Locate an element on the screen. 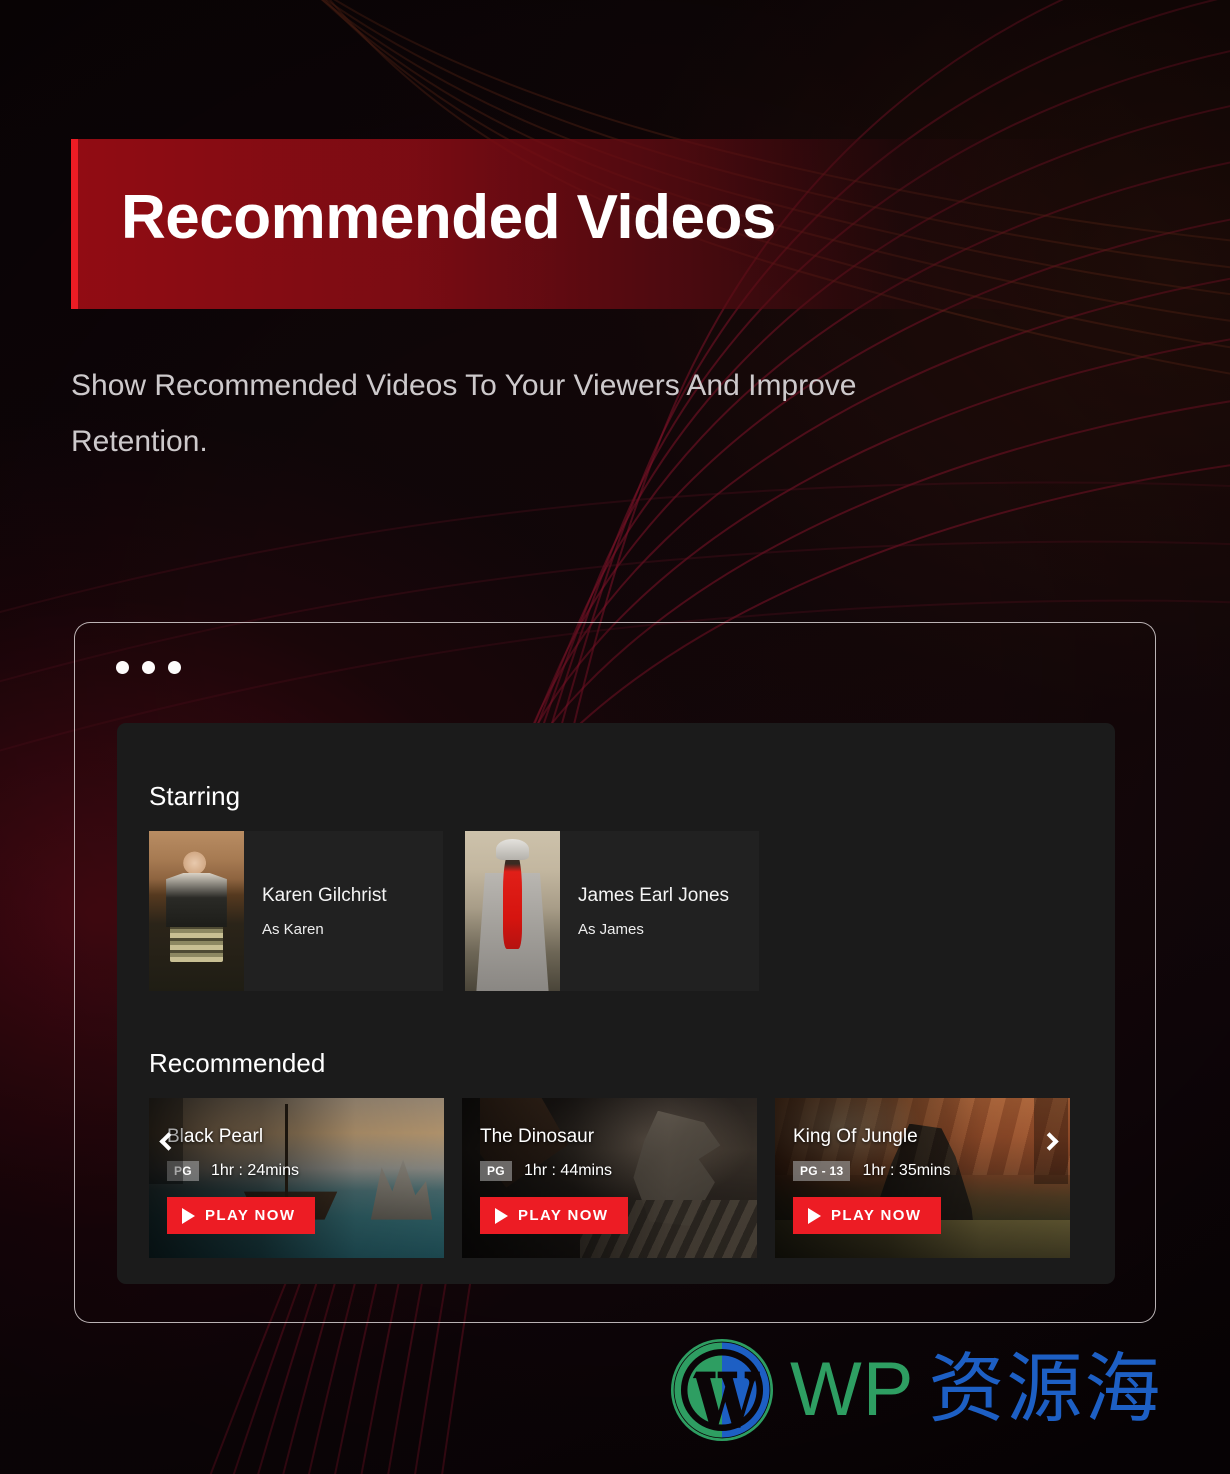 Image resolution: width=1230 pixels, height=1474 pixels. video-card-body: Black Pearl PG 1hr : 24mins PLAY NOW is located at coordinates (300, 1180).